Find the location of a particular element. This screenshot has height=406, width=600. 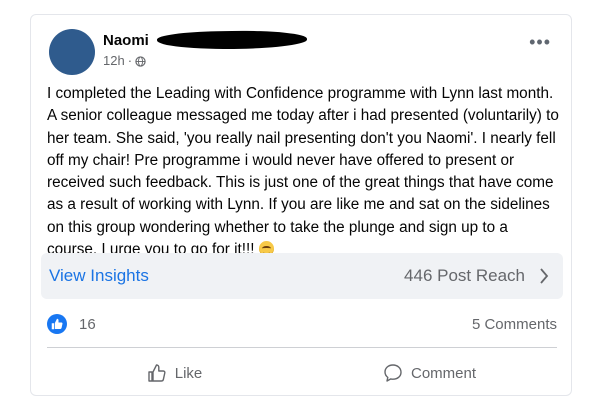

redacted-surname is located at coordinates (231, 40).